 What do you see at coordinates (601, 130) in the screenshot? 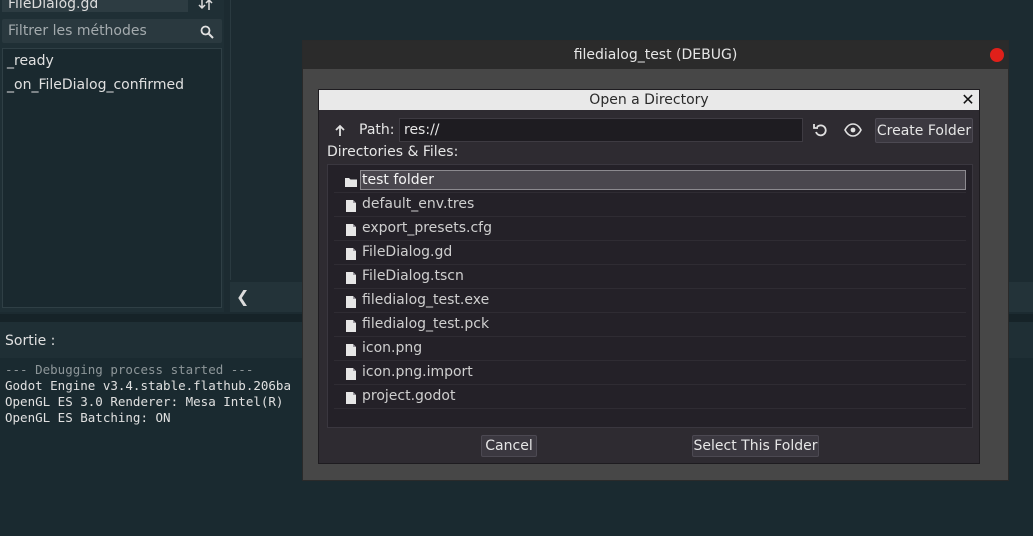
I see `path-input` at bounding box center [601, 130].